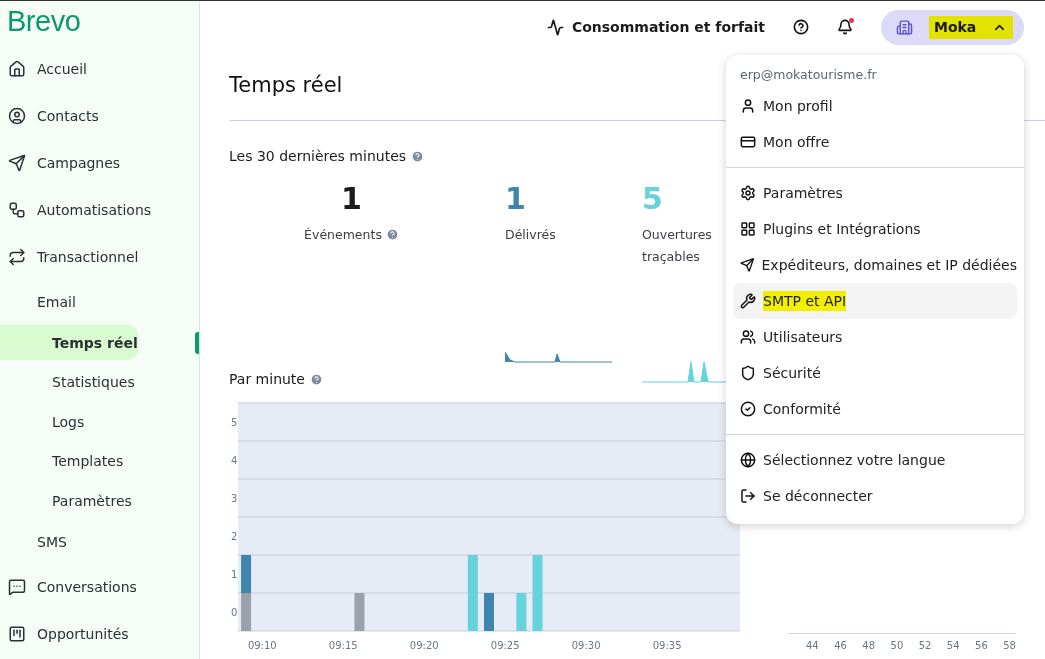 This screenshot has height=659, width=1045. I want to click on people-icon, so click(748, 337).